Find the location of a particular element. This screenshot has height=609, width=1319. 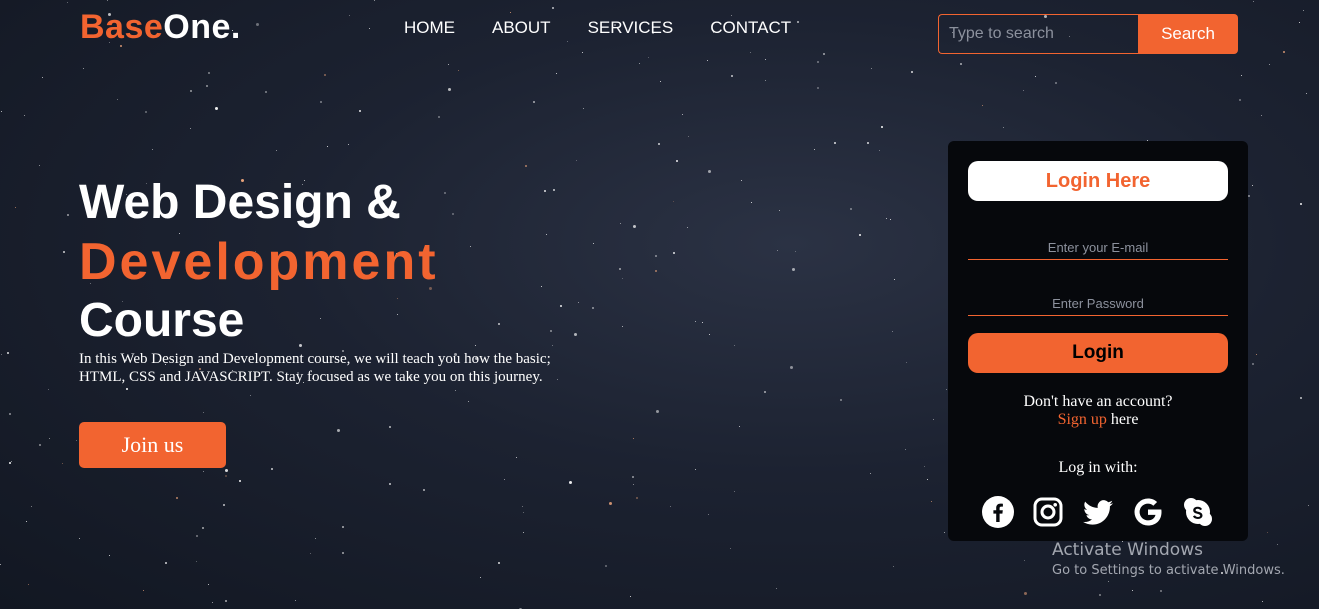

skype-icon is located at coordinates (1198, 512).